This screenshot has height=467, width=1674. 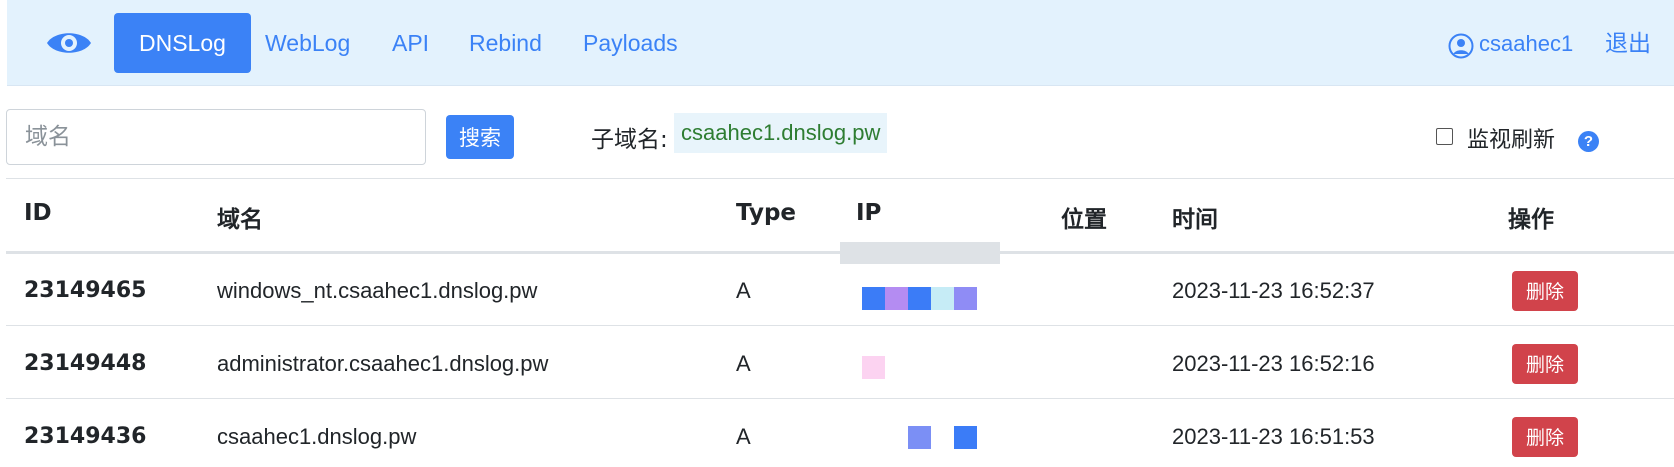 What do you see at coordinates (1511, 138) in the screenshot?
I see `monitor-refresh-label: 监视刷新` at bounding box center [1511, 138].